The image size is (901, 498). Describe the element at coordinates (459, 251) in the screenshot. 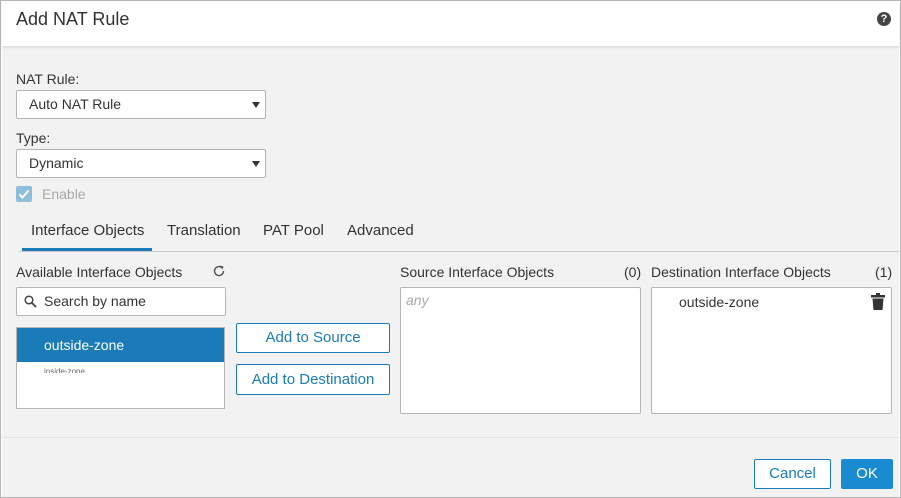

I see `tabs-divider` at that location.